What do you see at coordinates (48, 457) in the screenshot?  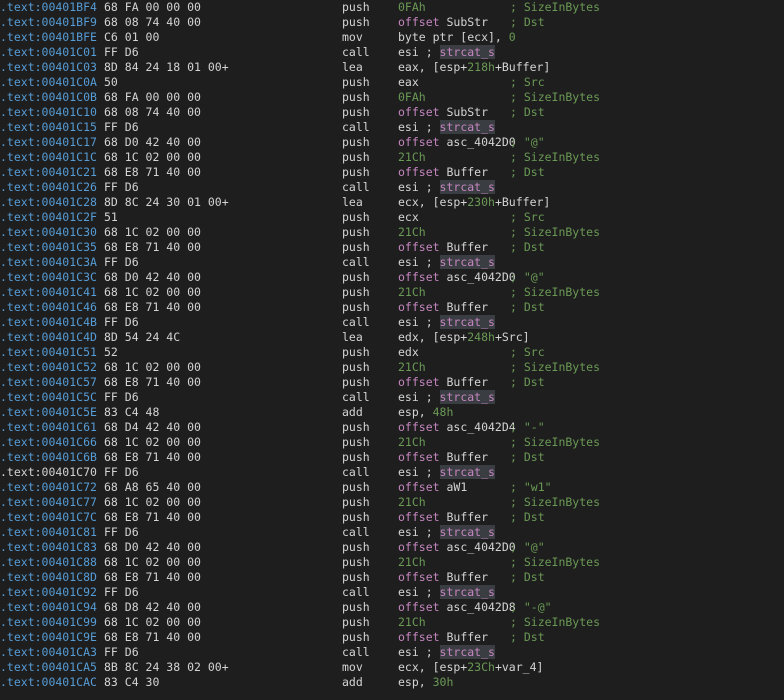 I see `address: .text:00401C6B` at bounding box center [48, 457].